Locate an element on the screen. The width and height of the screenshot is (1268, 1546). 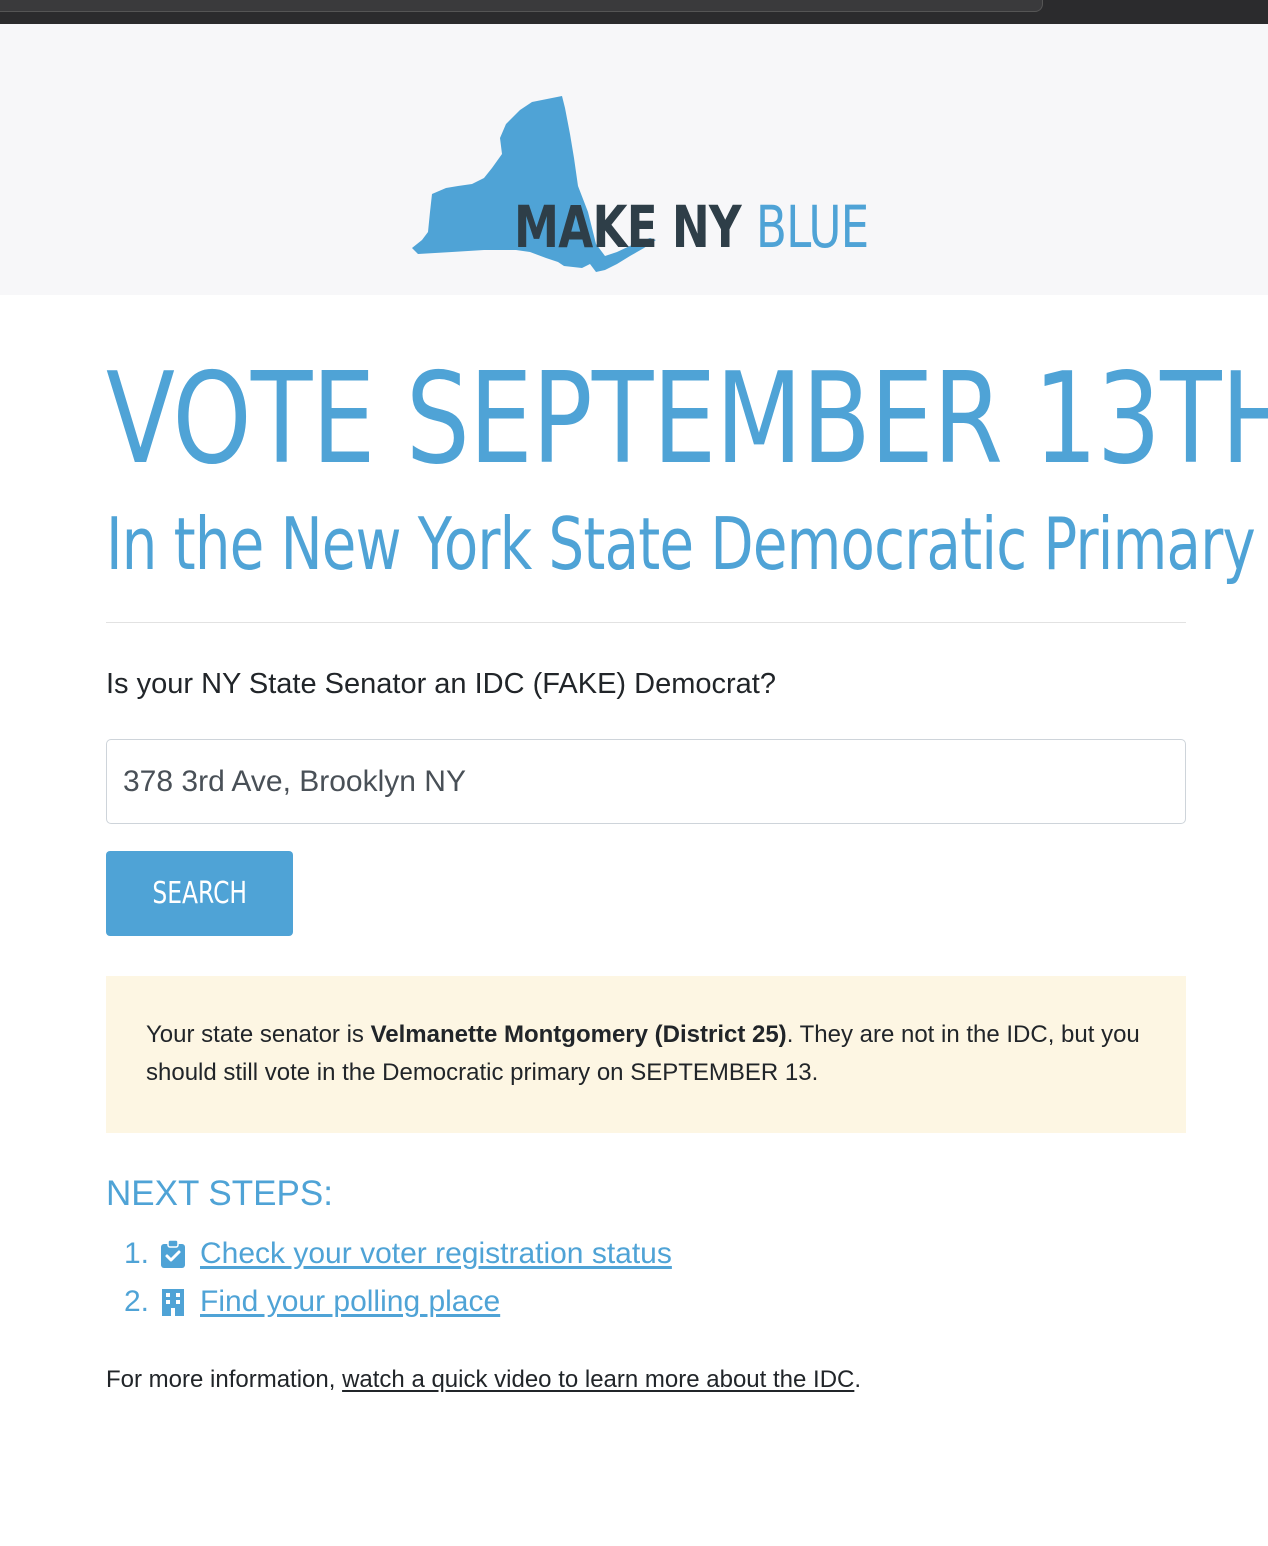
logo-wordmark: MAKE NY BLUE is located at coordinates (691, 227).